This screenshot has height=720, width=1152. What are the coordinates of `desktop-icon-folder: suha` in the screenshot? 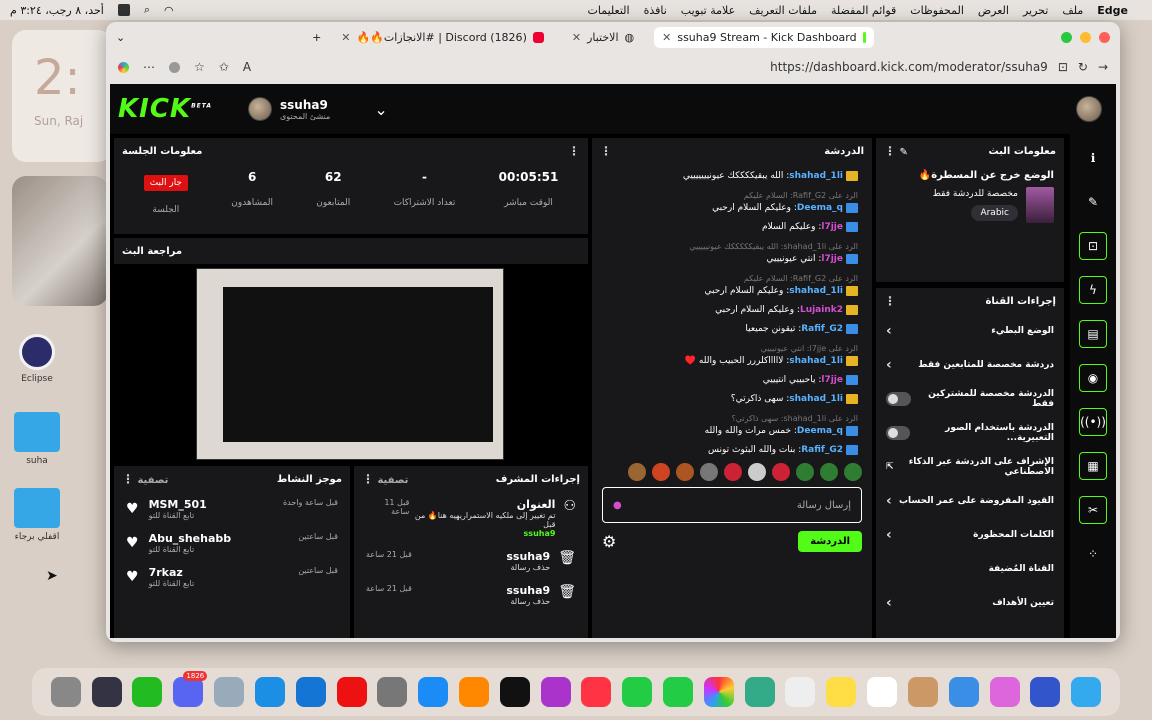 It's located at (37, 439).